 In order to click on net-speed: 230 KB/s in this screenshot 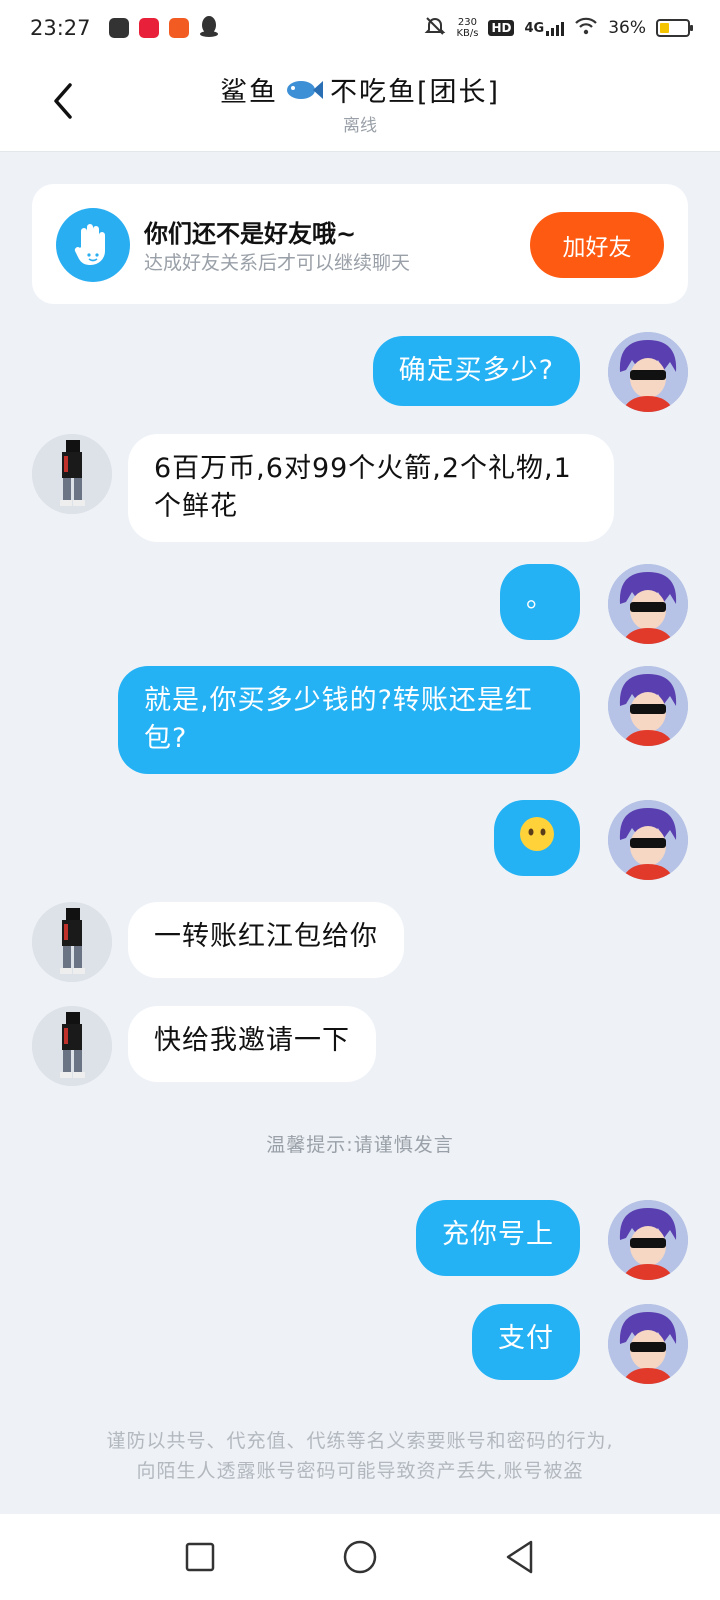, I will do `click(467, 28)`.